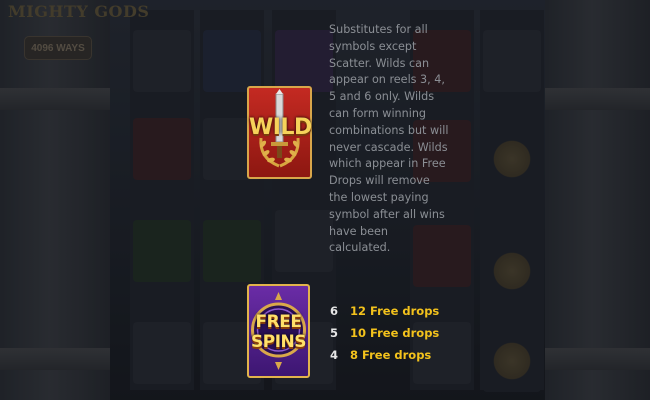 Image resolution: width=650 pixels, height=400 pixels. Describe the element at coordinates (278, 322) in the screenshot. I see `free-spins-label-line1: FREE` at that location.